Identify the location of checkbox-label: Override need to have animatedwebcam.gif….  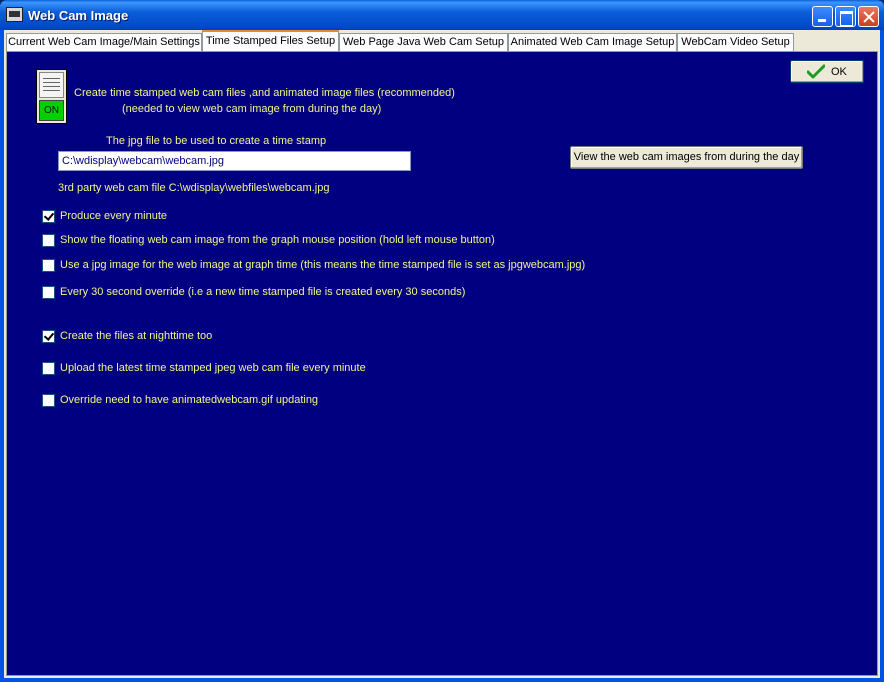
(189, 400).